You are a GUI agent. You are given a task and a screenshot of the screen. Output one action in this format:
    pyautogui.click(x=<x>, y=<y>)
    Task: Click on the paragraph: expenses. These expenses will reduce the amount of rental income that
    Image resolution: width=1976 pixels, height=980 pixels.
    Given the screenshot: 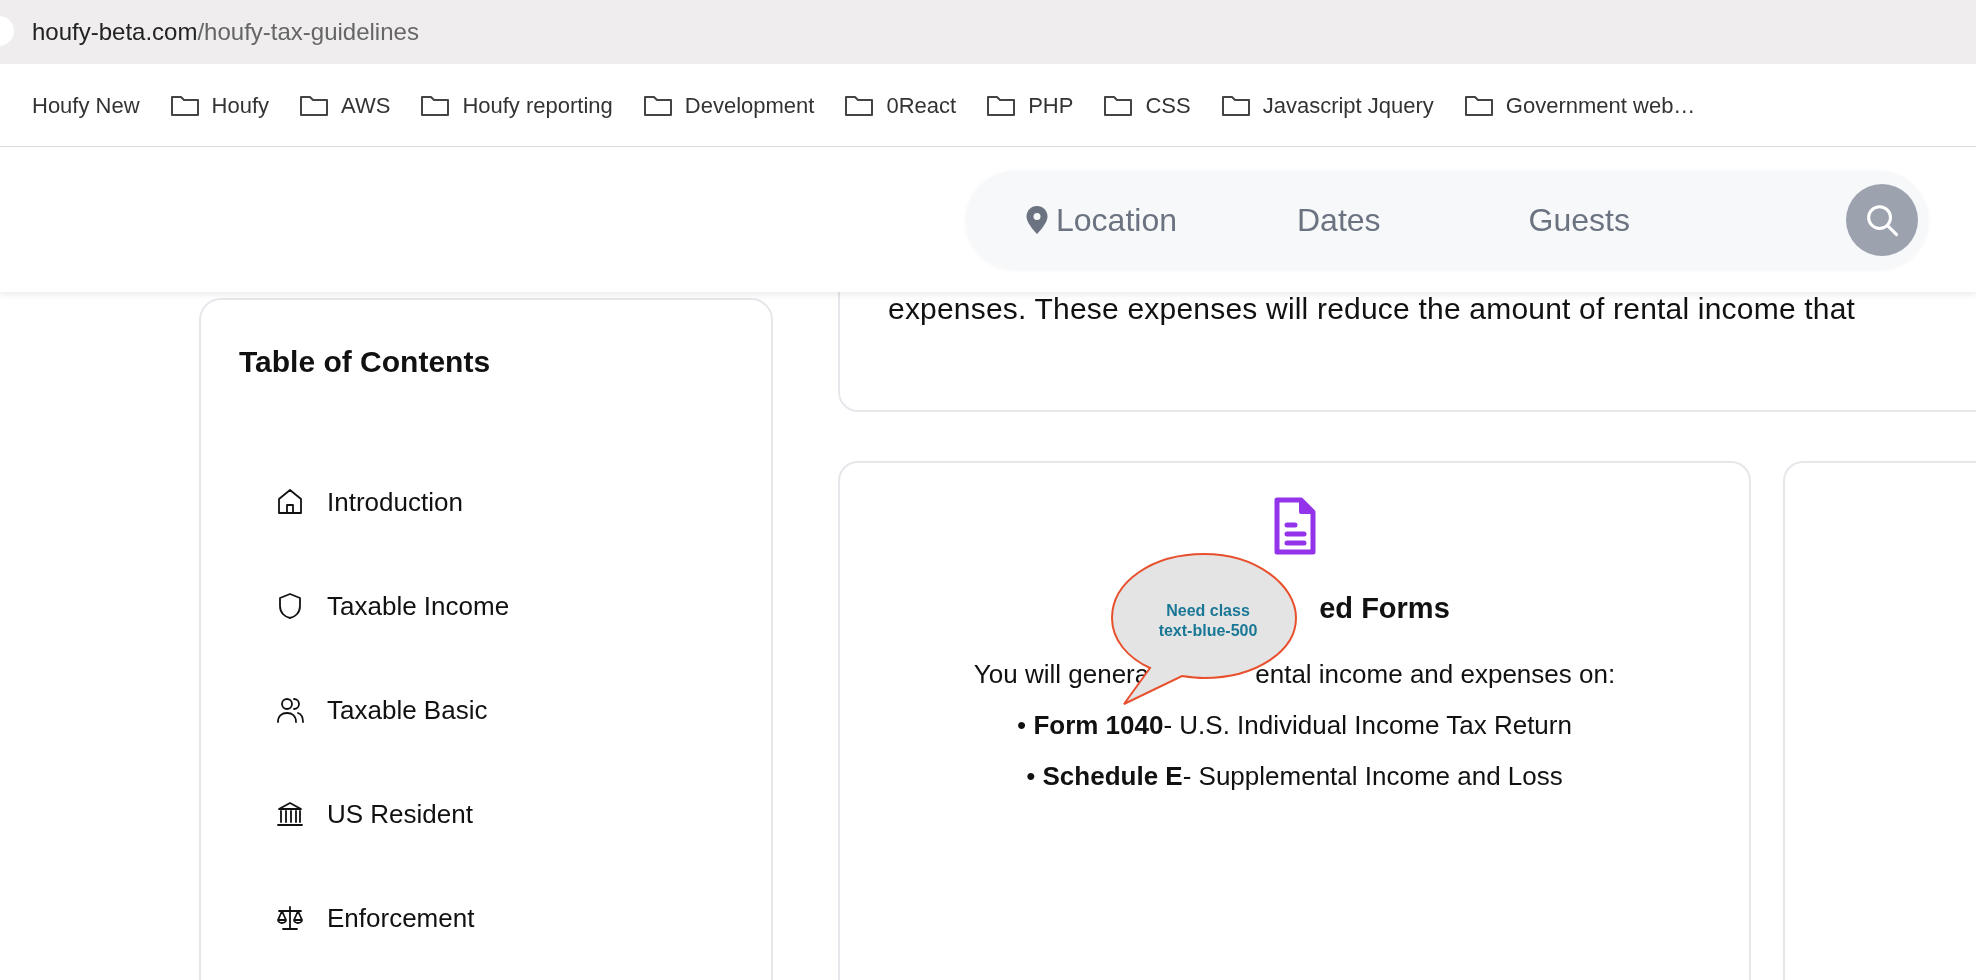 What is the action you would take?
    pyautogui.click(x=1372, y=308)
    